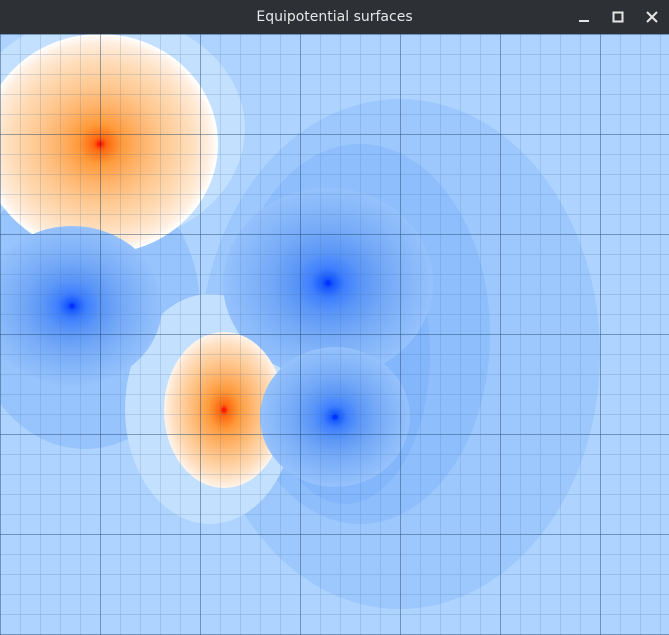 The image size is (669, 635). I want to click on title-bar: Equipotential surfaces, so click(334, 17).